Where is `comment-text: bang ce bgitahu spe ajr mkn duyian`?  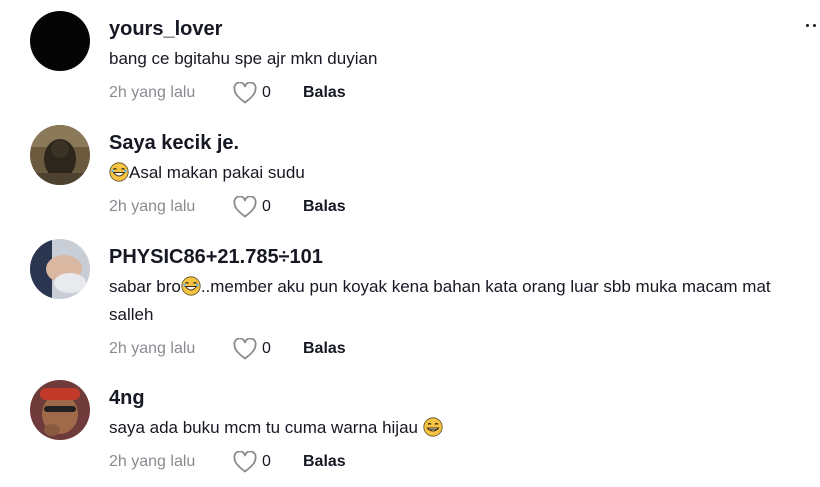 comment-text: bang ce bgitahu spe ajr mkn duyian is located at coordinates (243, 58).